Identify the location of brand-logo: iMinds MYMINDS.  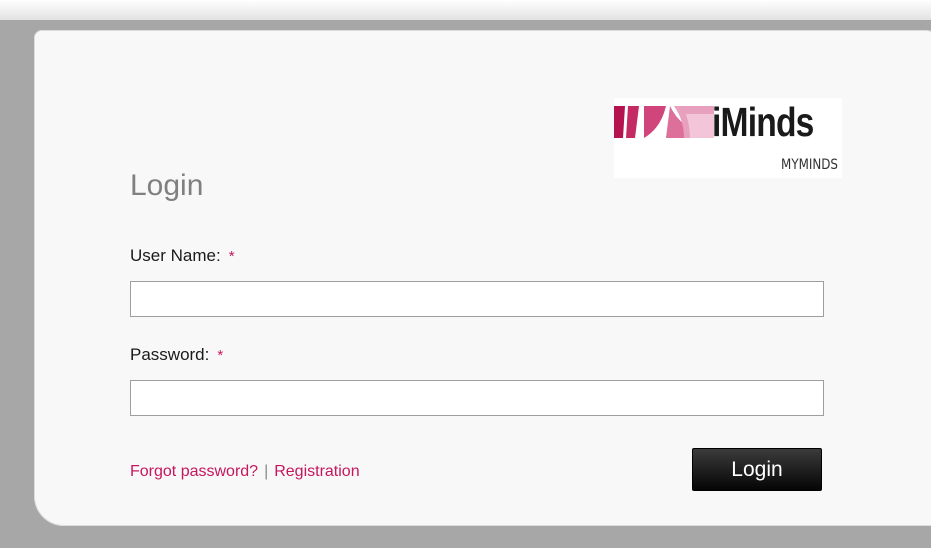
(728, 138).